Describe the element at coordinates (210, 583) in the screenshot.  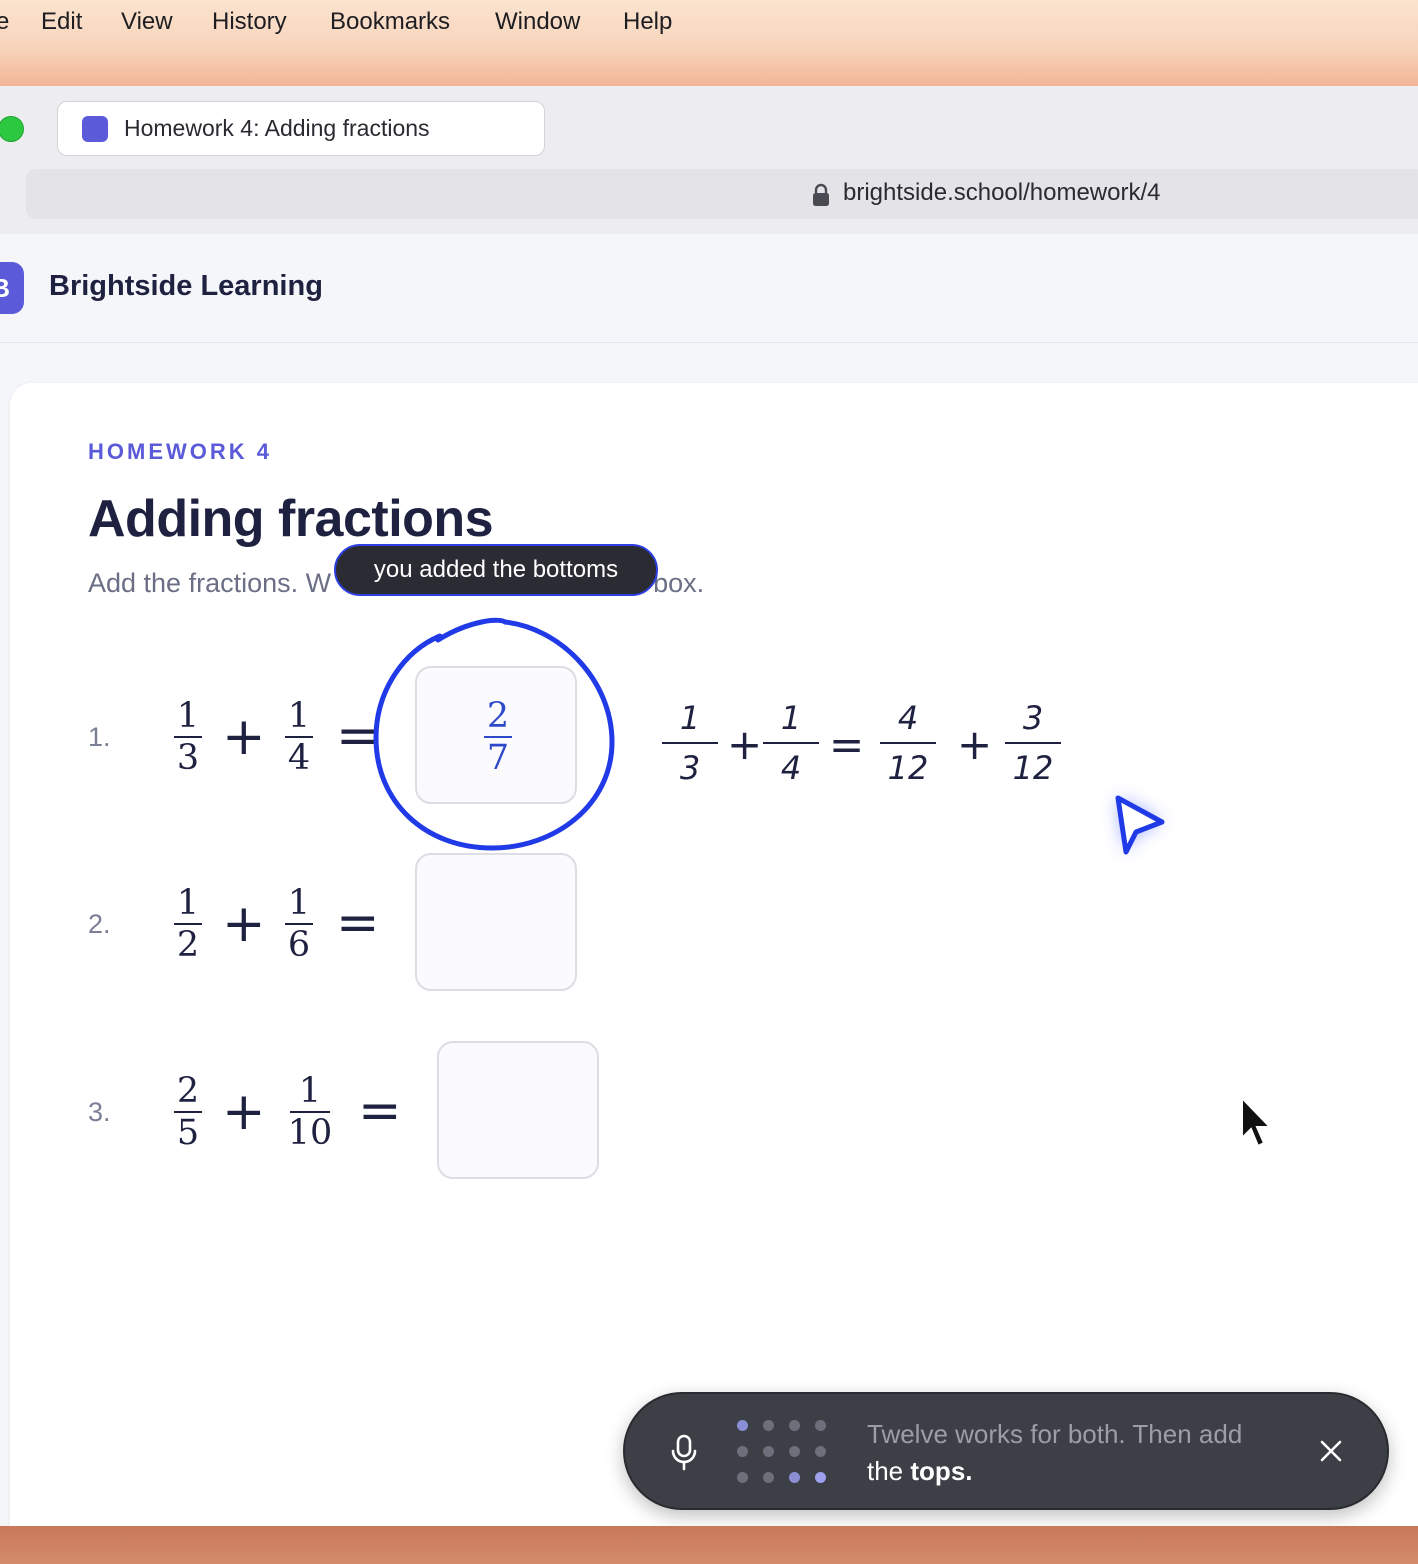
I see `instructions-visible-start: Add the fractions. W` at that location.